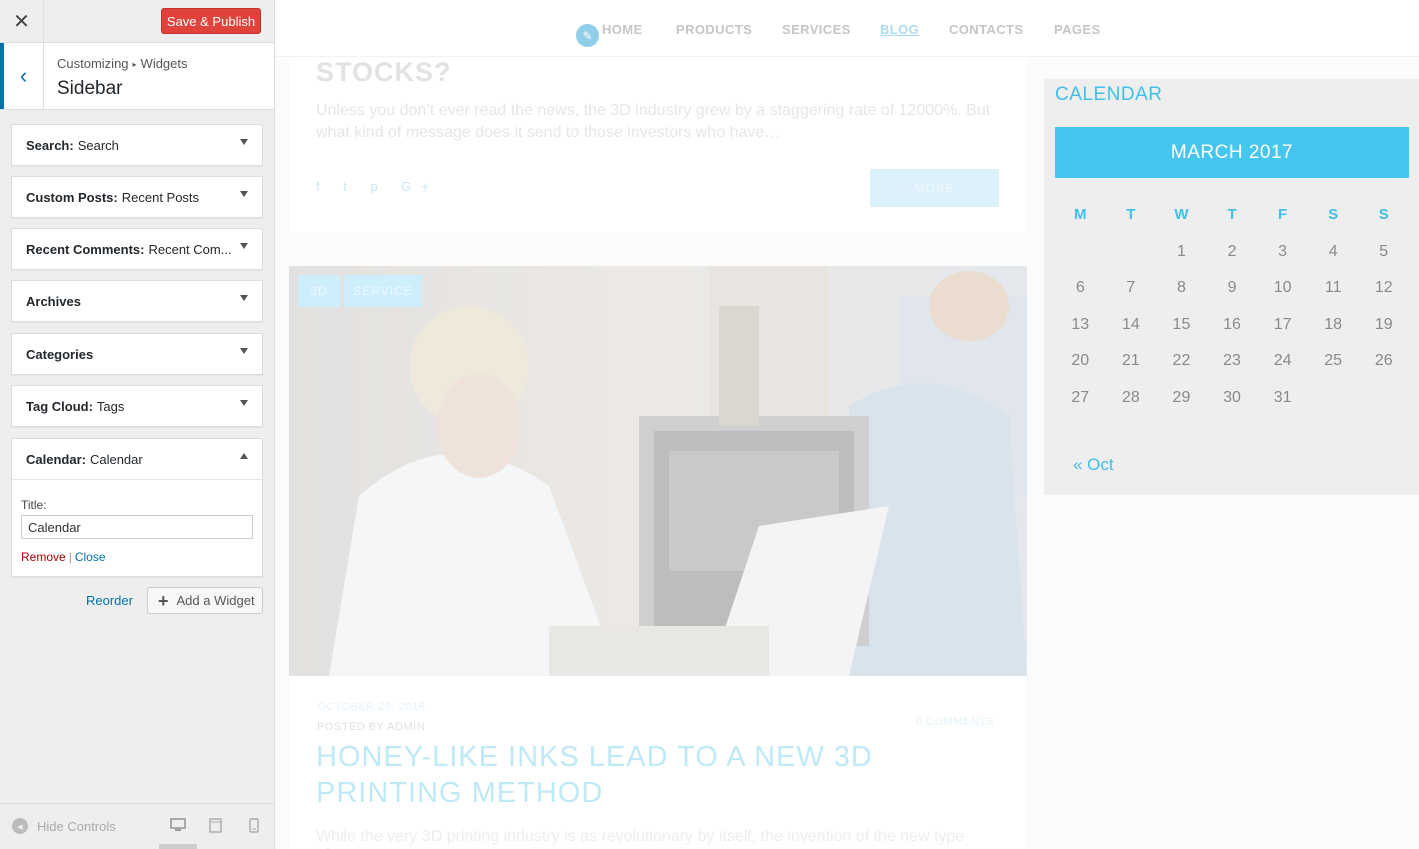 The width and height of the screenshot is (1419, 849). I want to click on post-title: STOCKS?, so click(384, 72).